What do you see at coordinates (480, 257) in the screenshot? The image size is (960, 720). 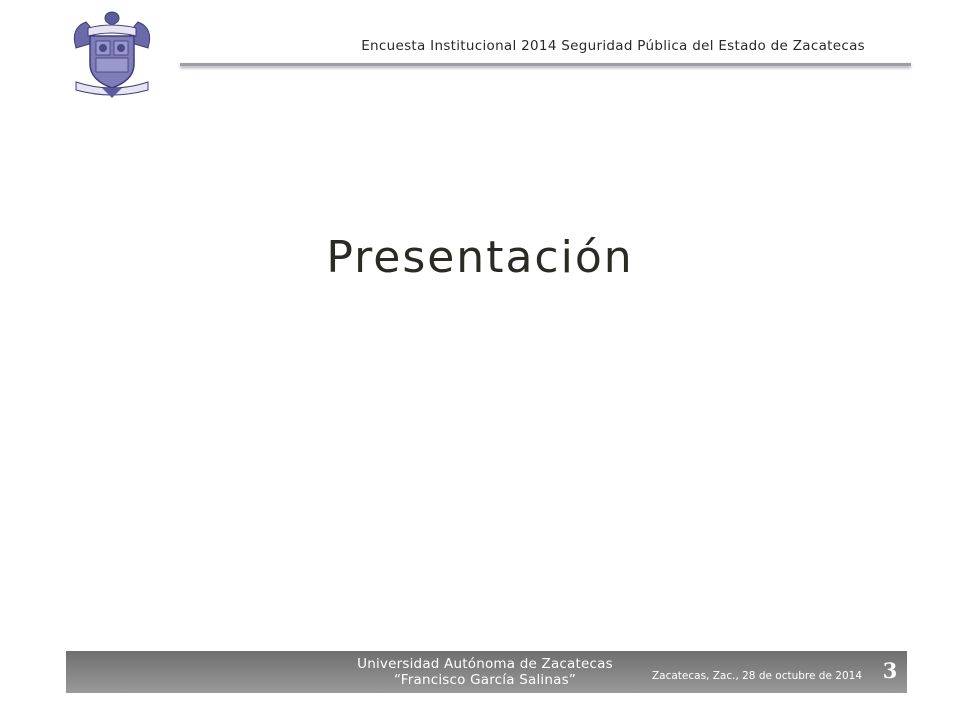 I see `slide-title: Presentación` at bounding box center [480, 257].